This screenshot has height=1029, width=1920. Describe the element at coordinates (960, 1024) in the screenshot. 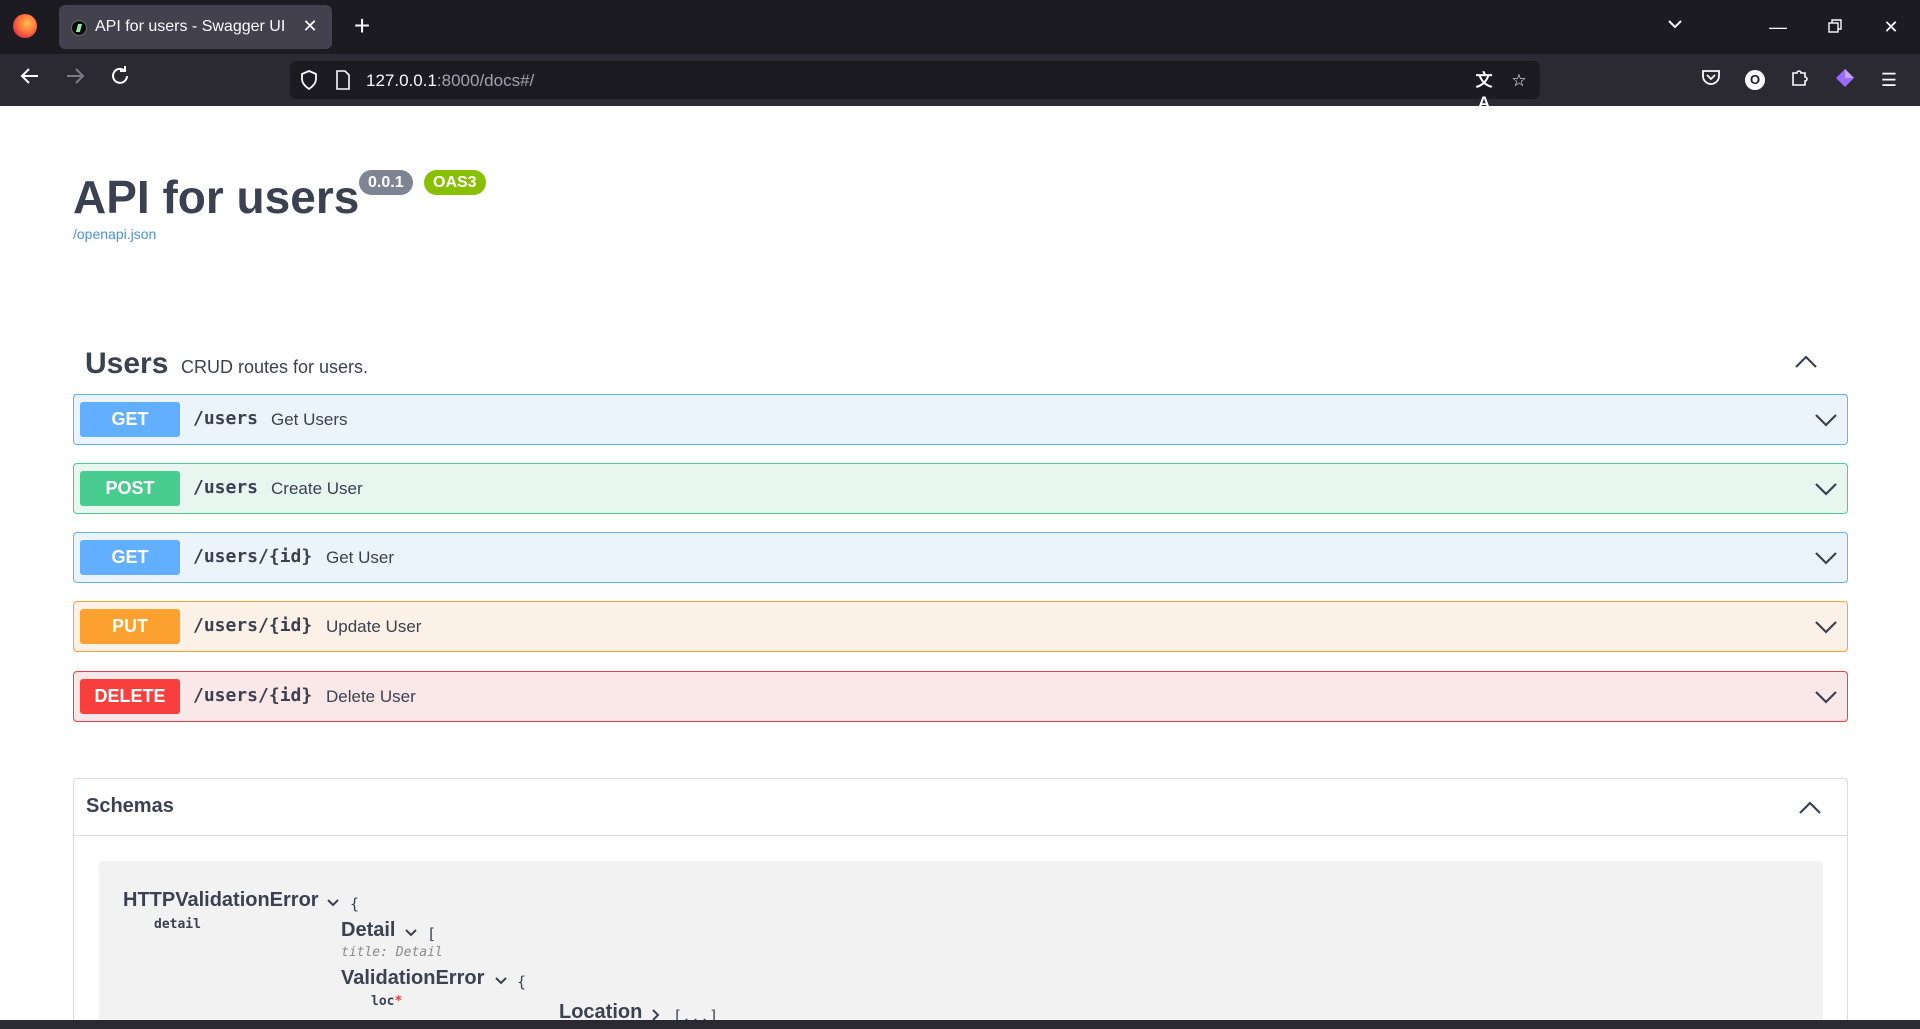

I see `status-strip` at that location.